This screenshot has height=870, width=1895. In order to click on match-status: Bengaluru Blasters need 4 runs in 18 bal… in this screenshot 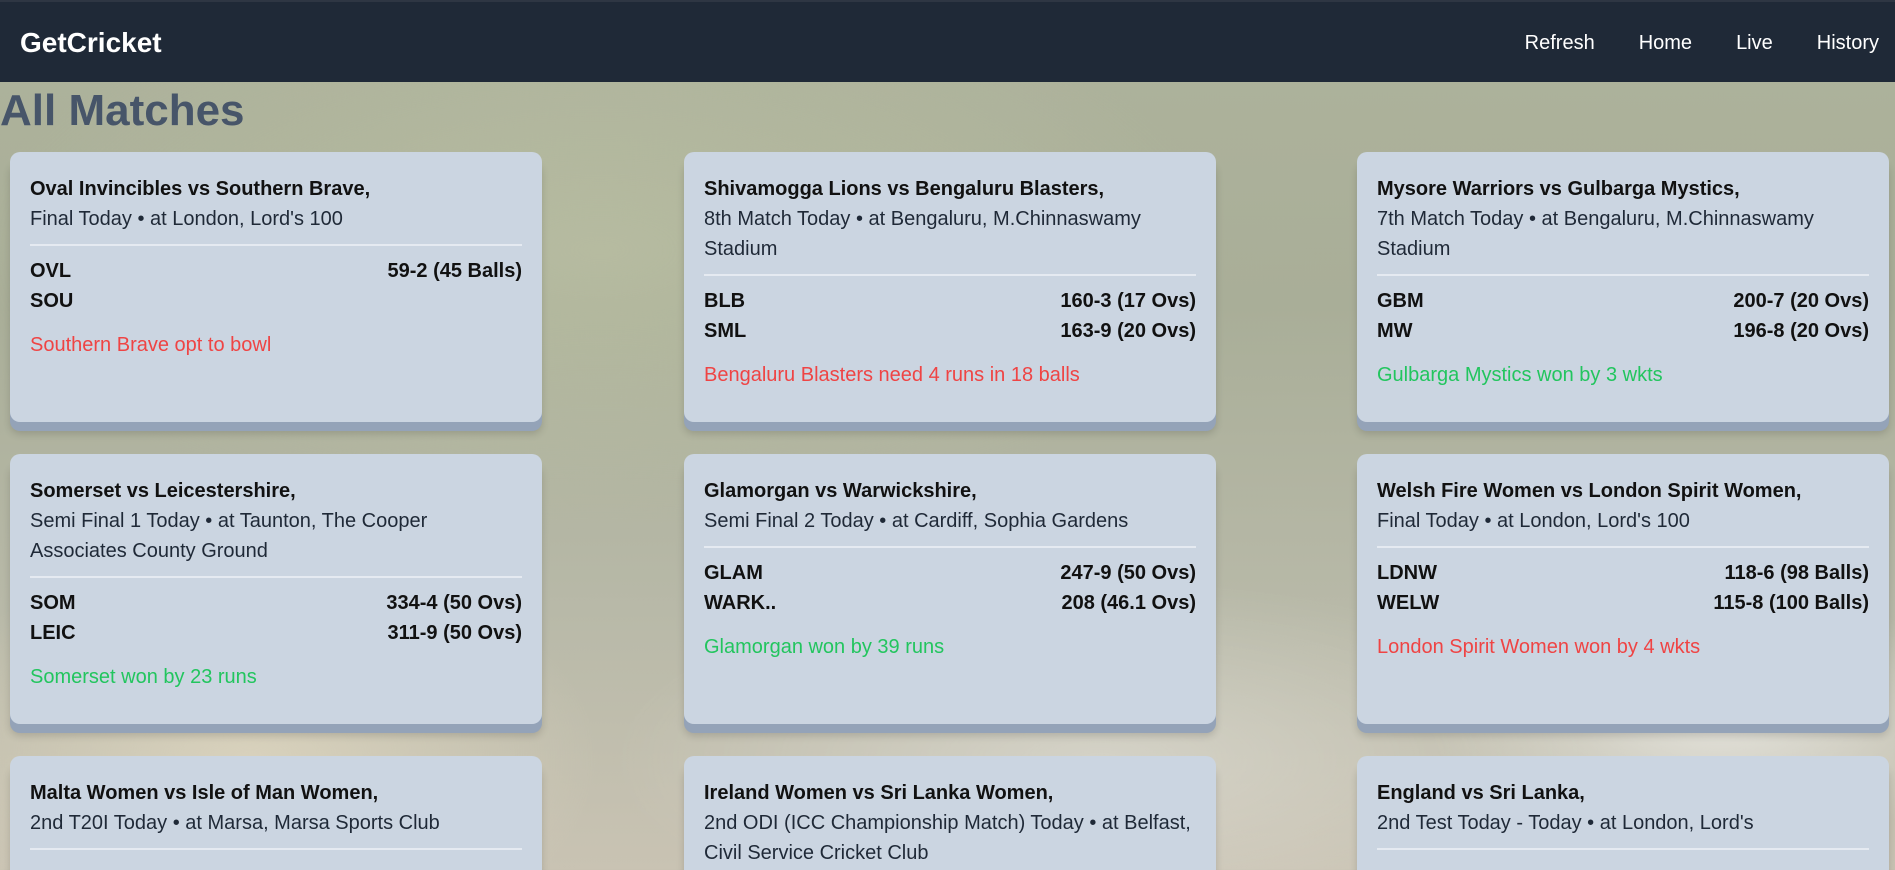, I will do `click(892, 375)`.